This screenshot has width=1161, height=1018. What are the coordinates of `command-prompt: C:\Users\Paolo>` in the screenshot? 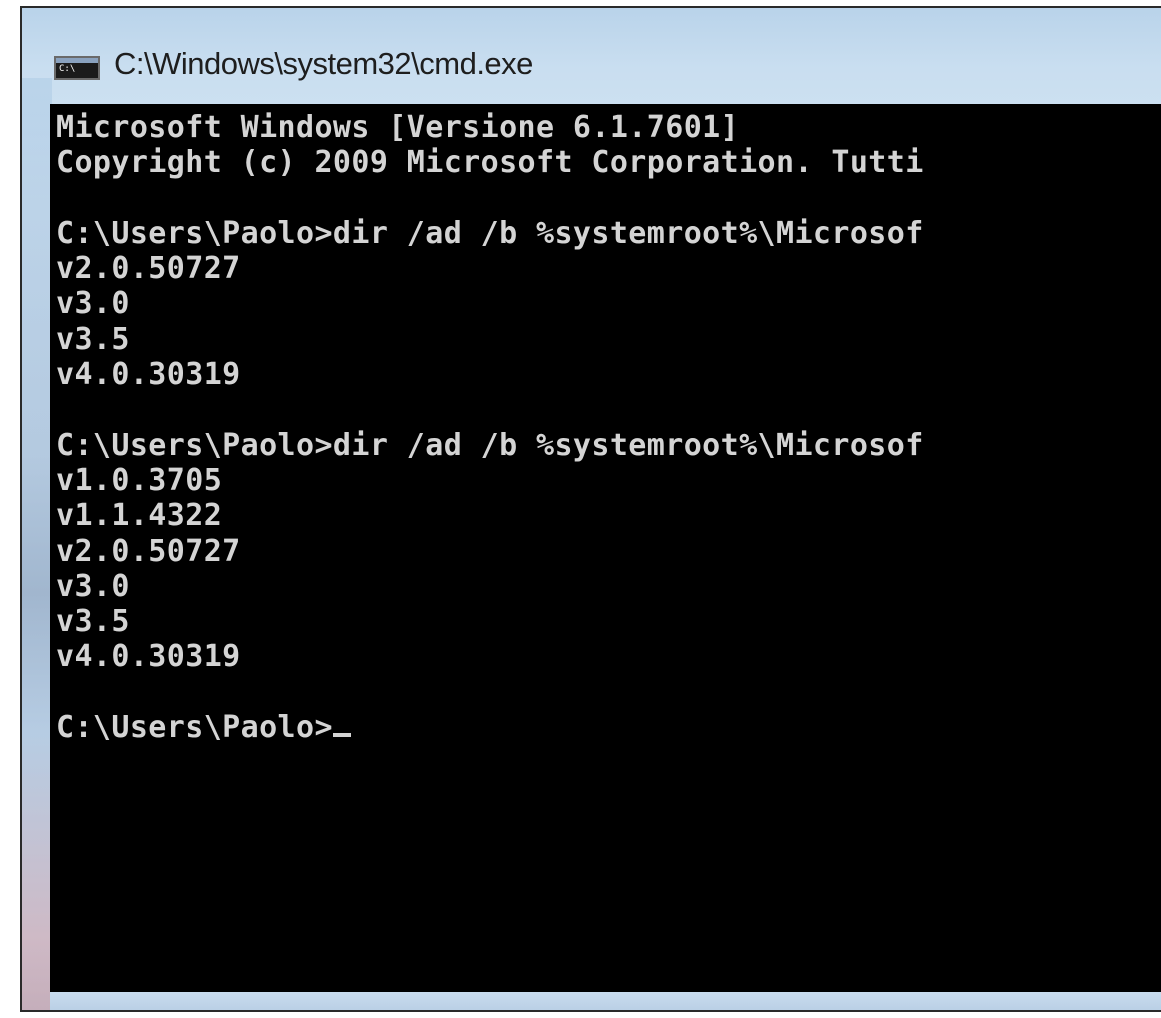 It's located at (194, 728).